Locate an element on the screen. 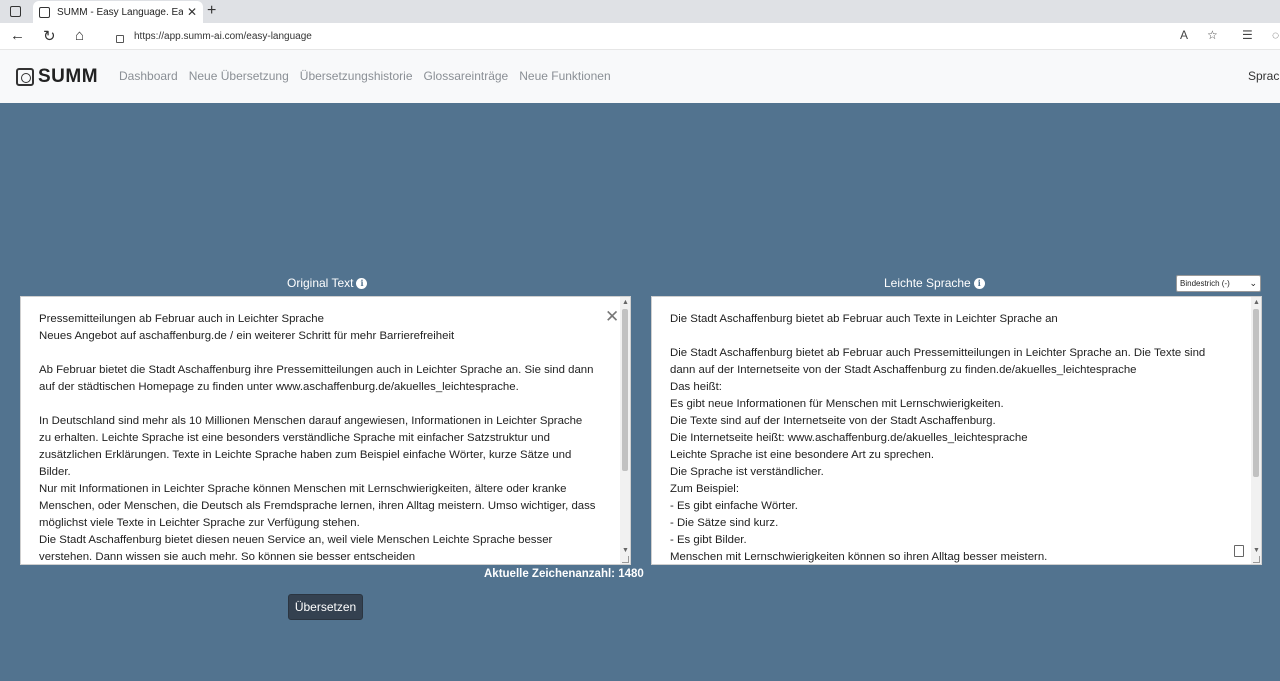 This screenshot has height=681, width=1280. hyphenation-value: Bindestrich (-) is located at coordinates (1205, 283).